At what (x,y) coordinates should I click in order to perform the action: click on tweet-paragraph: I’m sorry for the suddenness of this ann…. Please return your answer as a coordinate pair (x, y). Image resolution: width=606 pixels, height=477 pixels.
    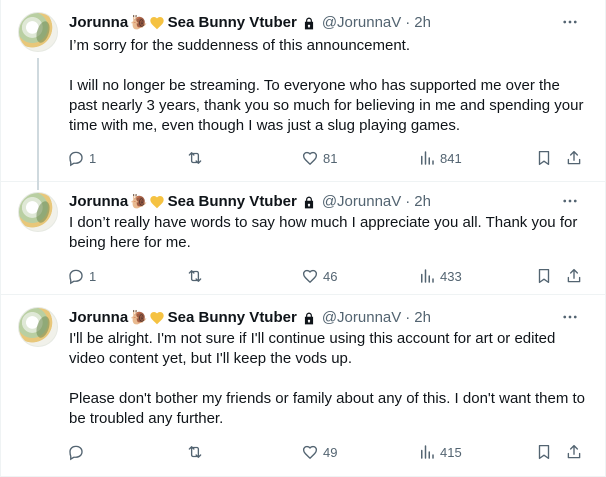
    Looking at the image, I should click on (240, 45).